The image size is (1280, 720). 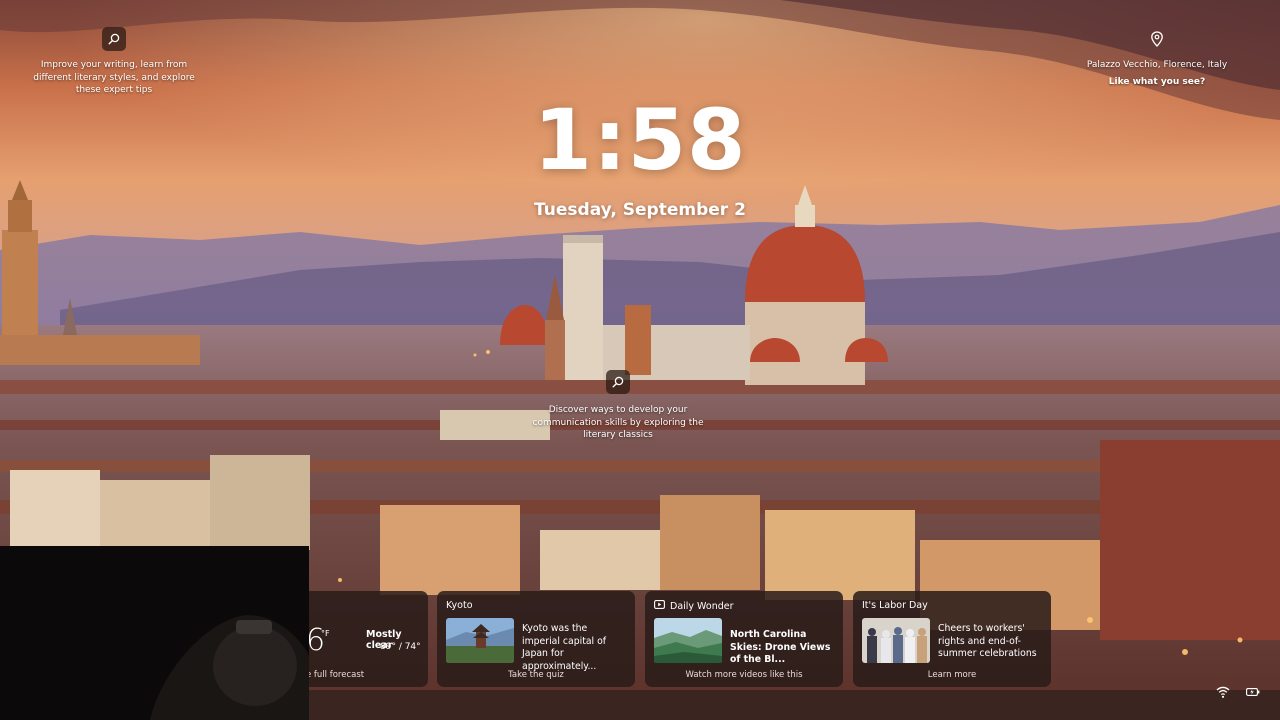 I want to click on labor-day-thumbnail, so click(x=896, y=640).